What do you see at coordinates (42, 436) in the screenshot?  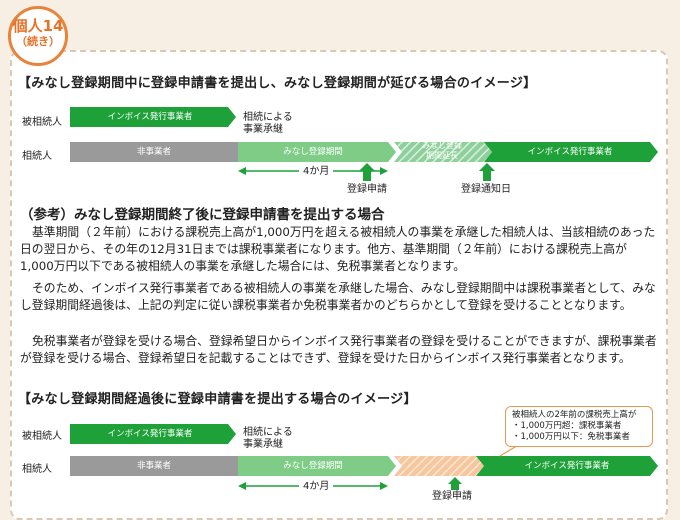 I see `diagram2-decedent-label: 被相続人` at bounding box center [42, 436].